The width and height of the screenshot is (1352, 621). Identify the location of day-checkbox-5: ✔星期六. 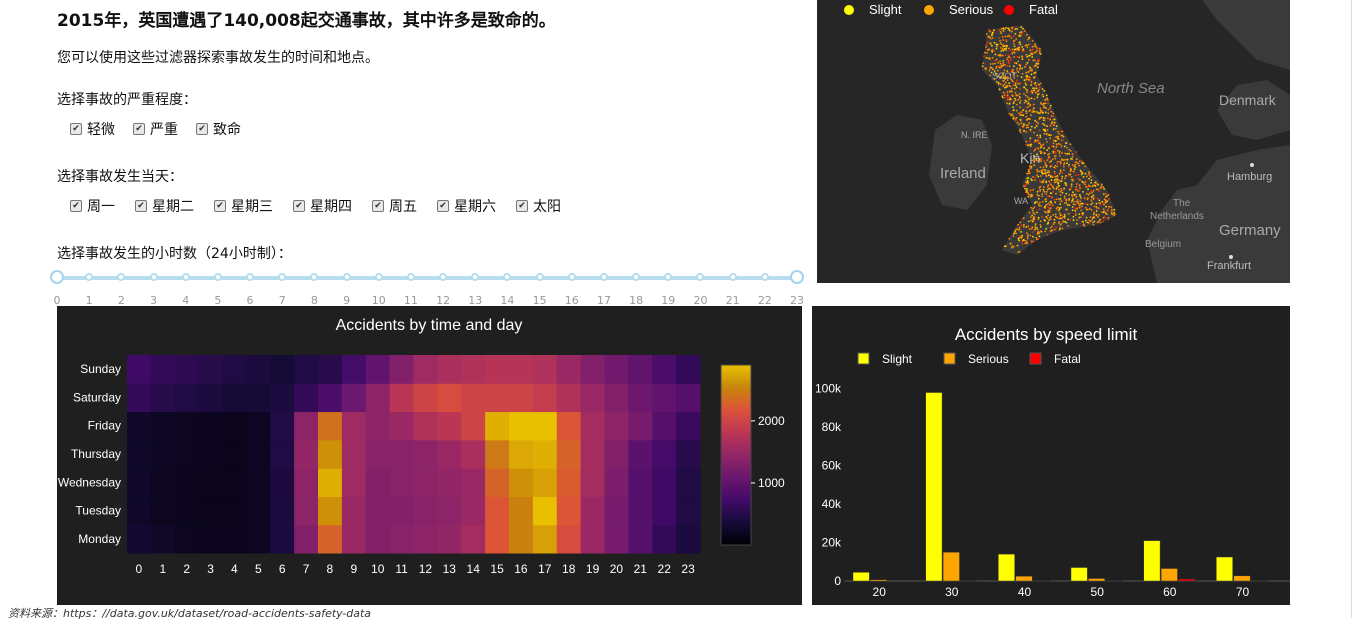
(466, 206).